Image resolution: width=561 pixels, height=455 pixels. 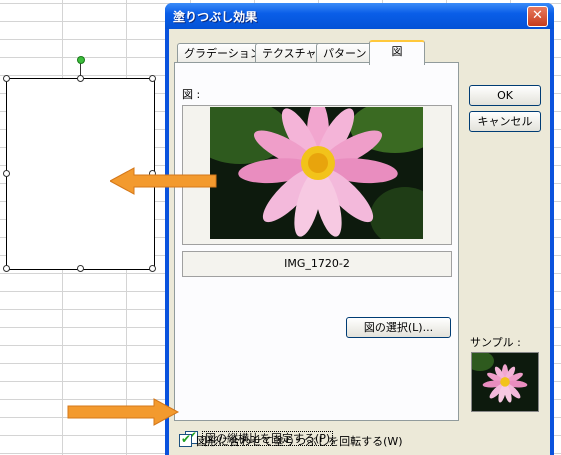 I want to click on rotation-handle-icon, so click(x=81, y=60).